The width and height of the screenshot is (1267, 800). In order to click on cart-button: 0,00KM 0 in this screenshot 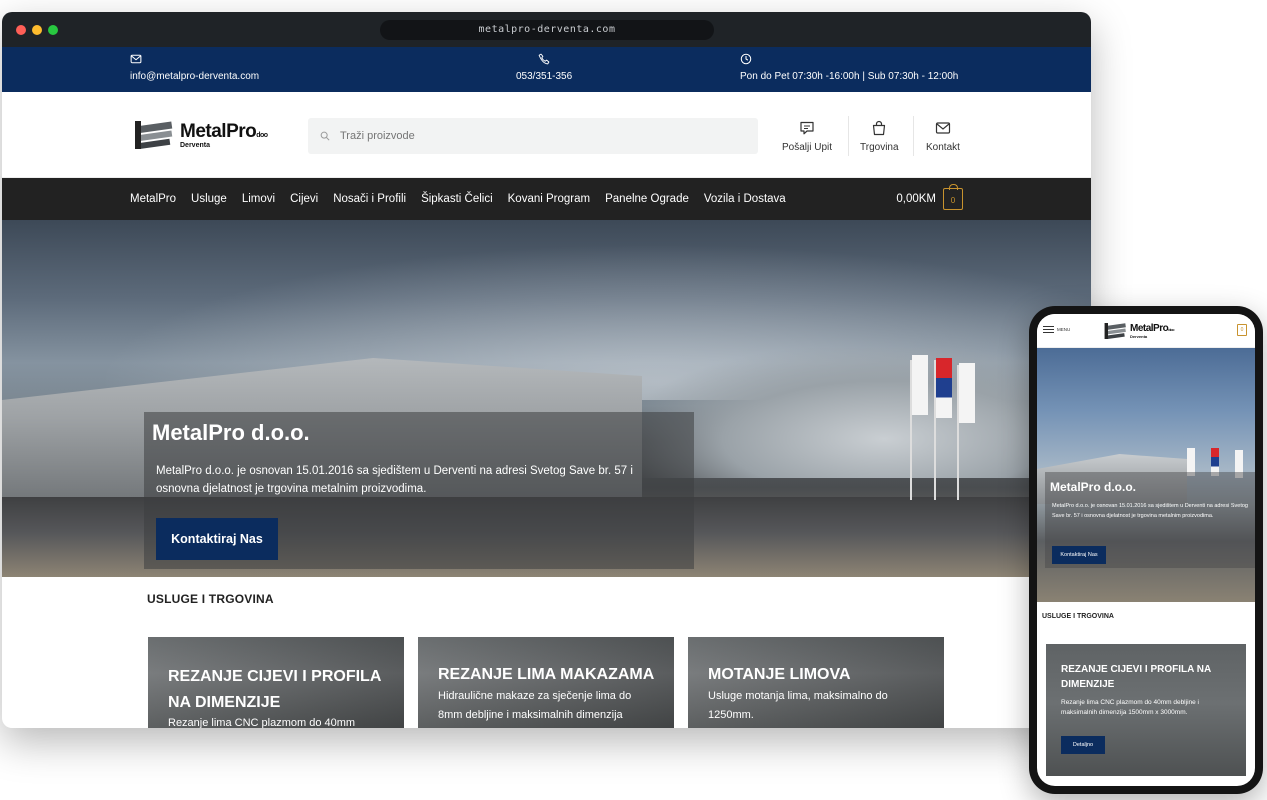, I will do `click(929, 197)`.